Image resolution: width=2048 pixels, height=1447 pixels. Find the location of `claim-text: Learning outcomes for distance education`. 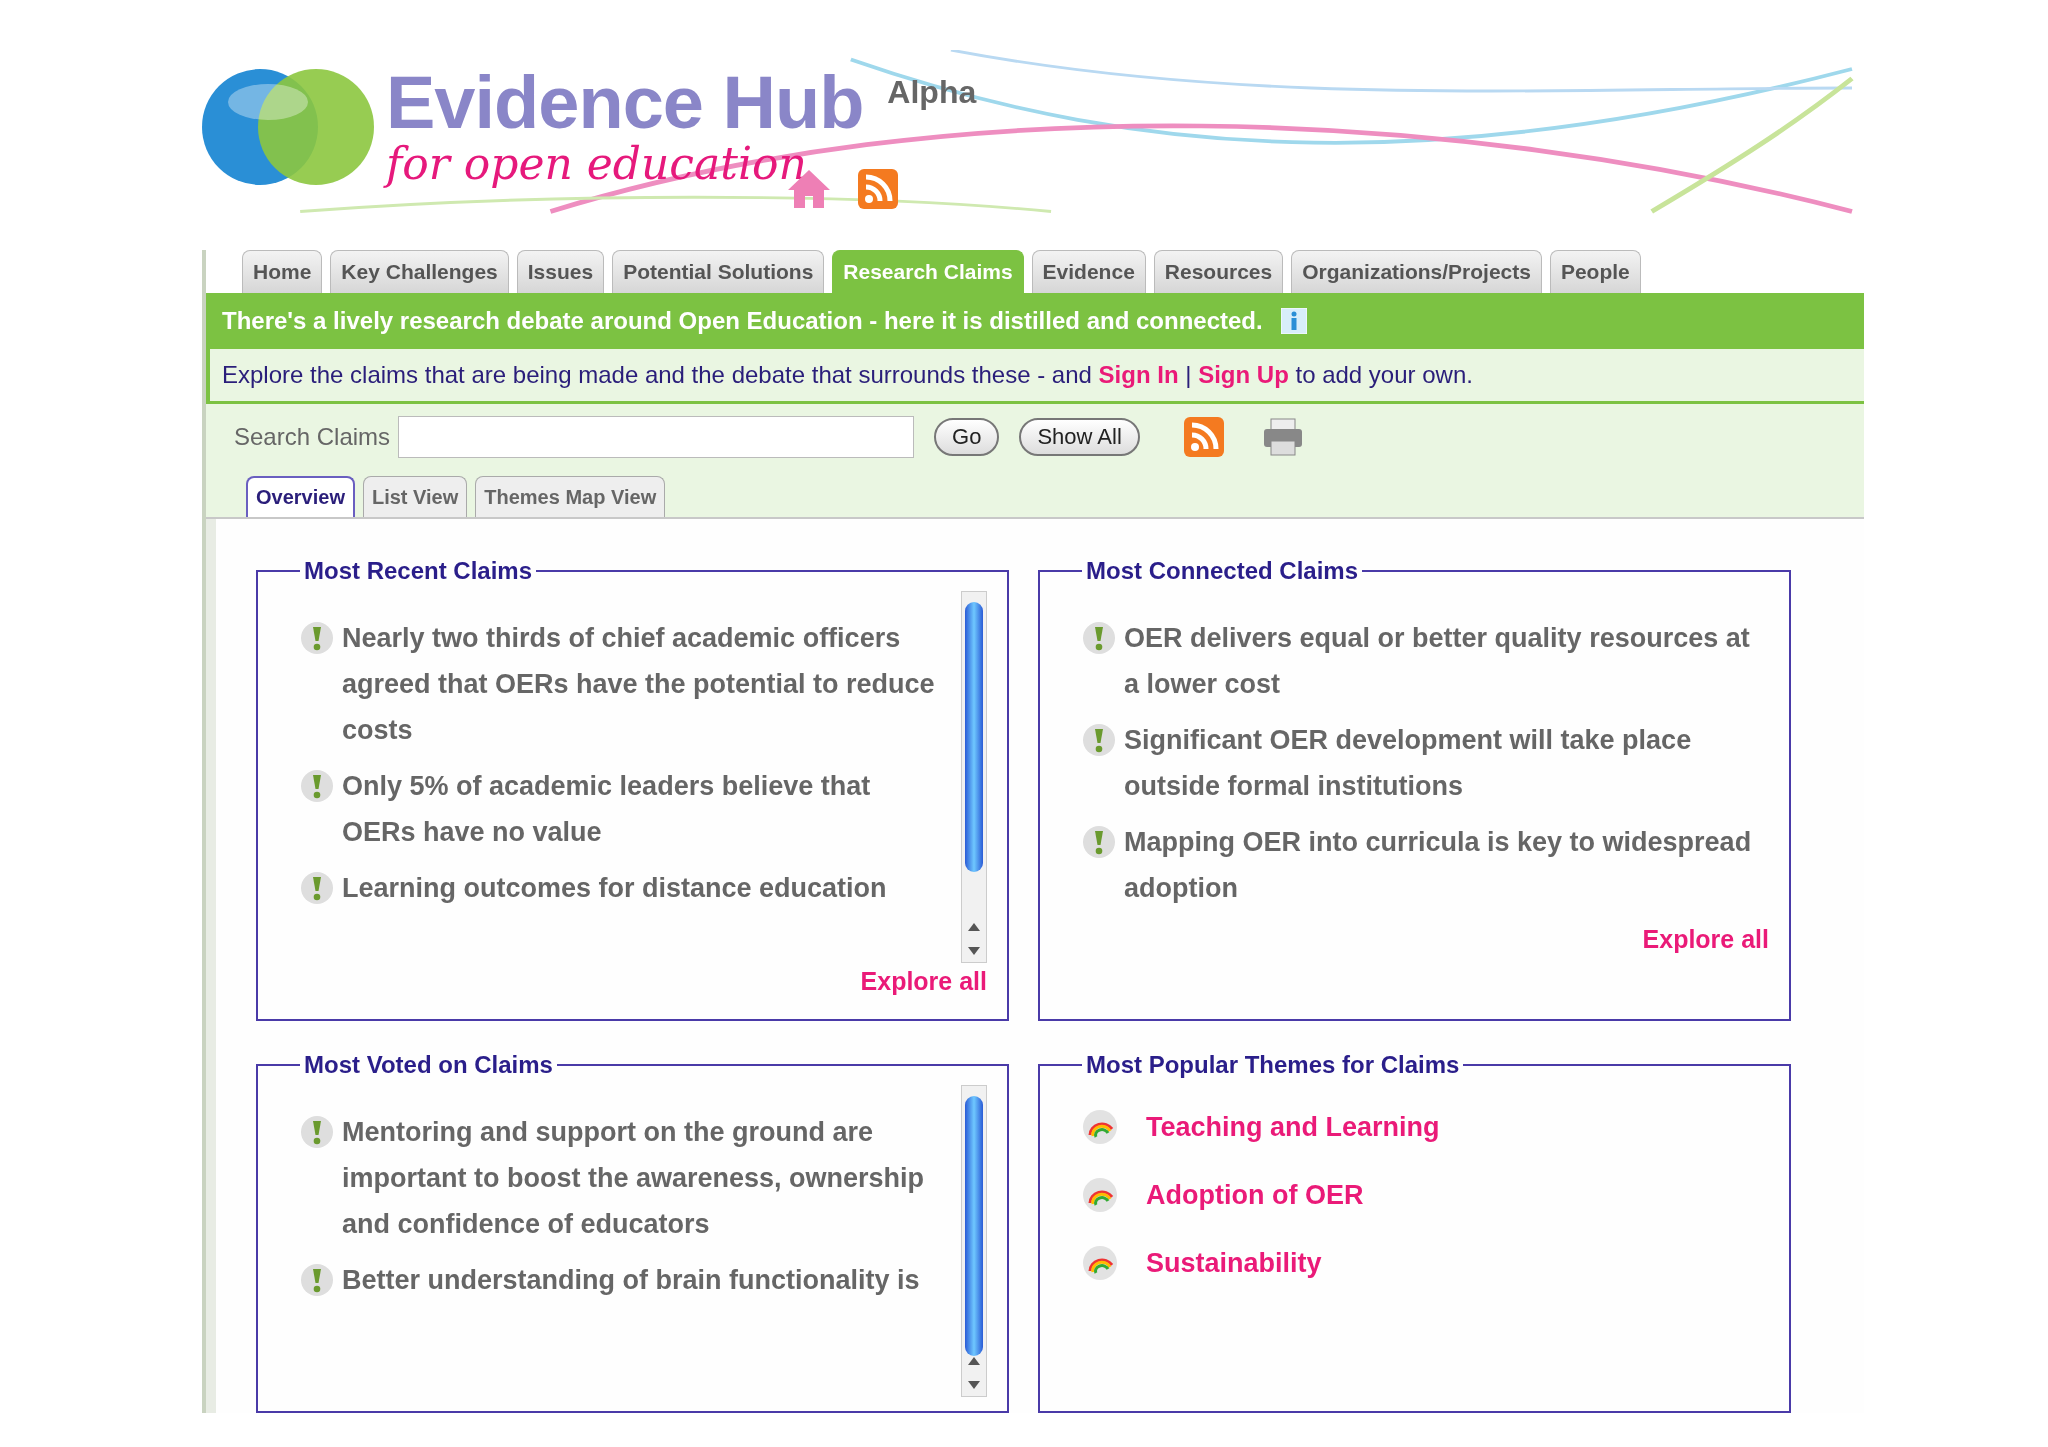

claim-text: Learning outcomes for distance education is located at coordinates (614, 888).